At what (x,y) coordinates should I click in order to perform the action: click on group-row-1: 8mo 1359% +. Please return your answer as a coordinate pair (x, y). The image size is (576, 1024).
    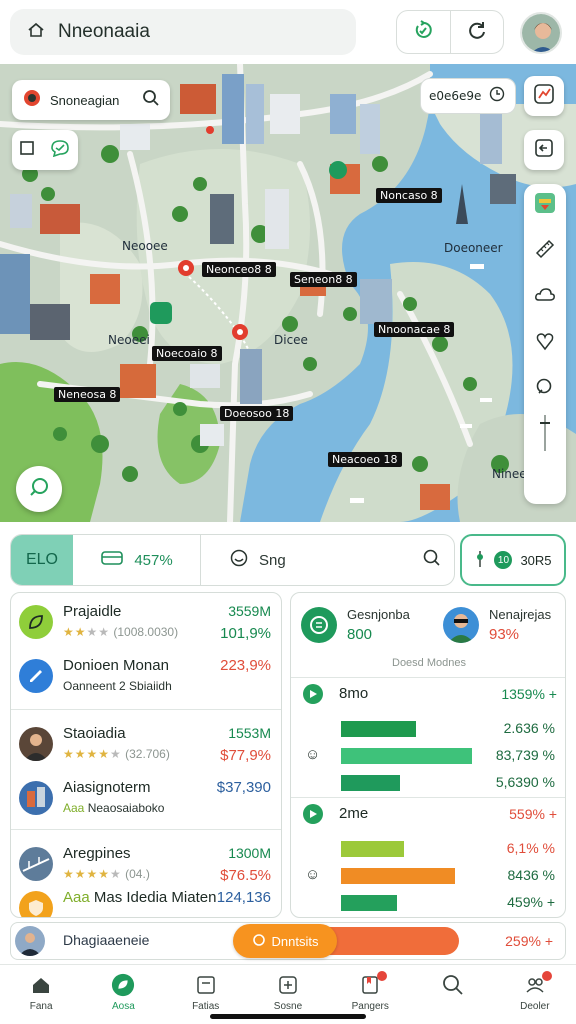
    Looking at the image, I should click on (428, 693).